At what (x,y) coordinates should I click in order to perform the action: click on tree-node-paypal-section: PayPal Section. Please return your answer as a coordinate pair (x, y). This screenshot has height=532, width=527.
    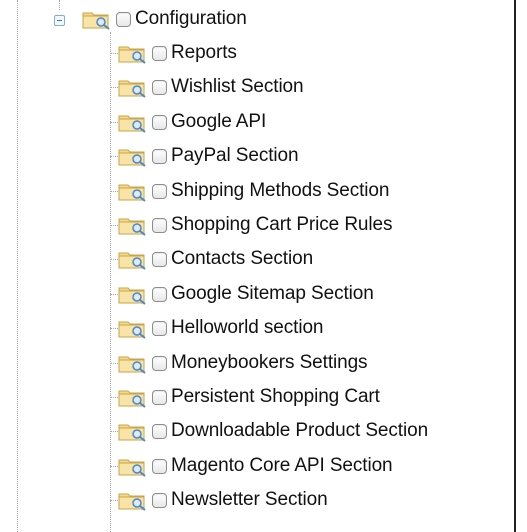
    Looking at the image, I should click on (208, 156).